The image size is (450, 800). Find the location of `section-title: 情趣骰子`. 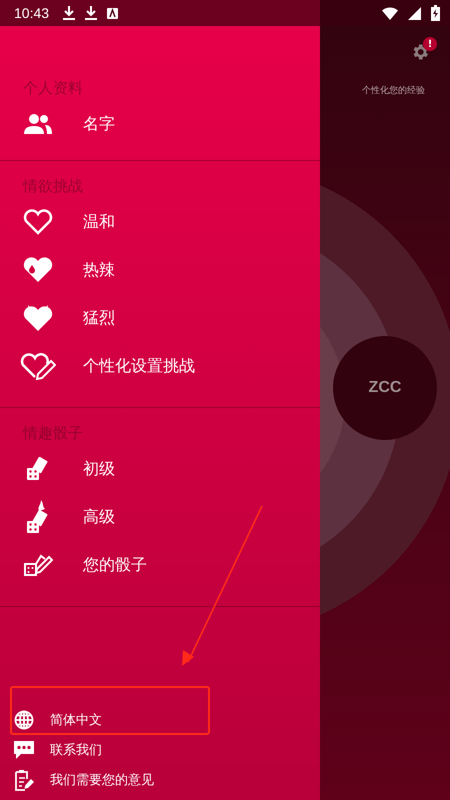

section-title: 情趣骰子 is located at coordinates (53, 433).